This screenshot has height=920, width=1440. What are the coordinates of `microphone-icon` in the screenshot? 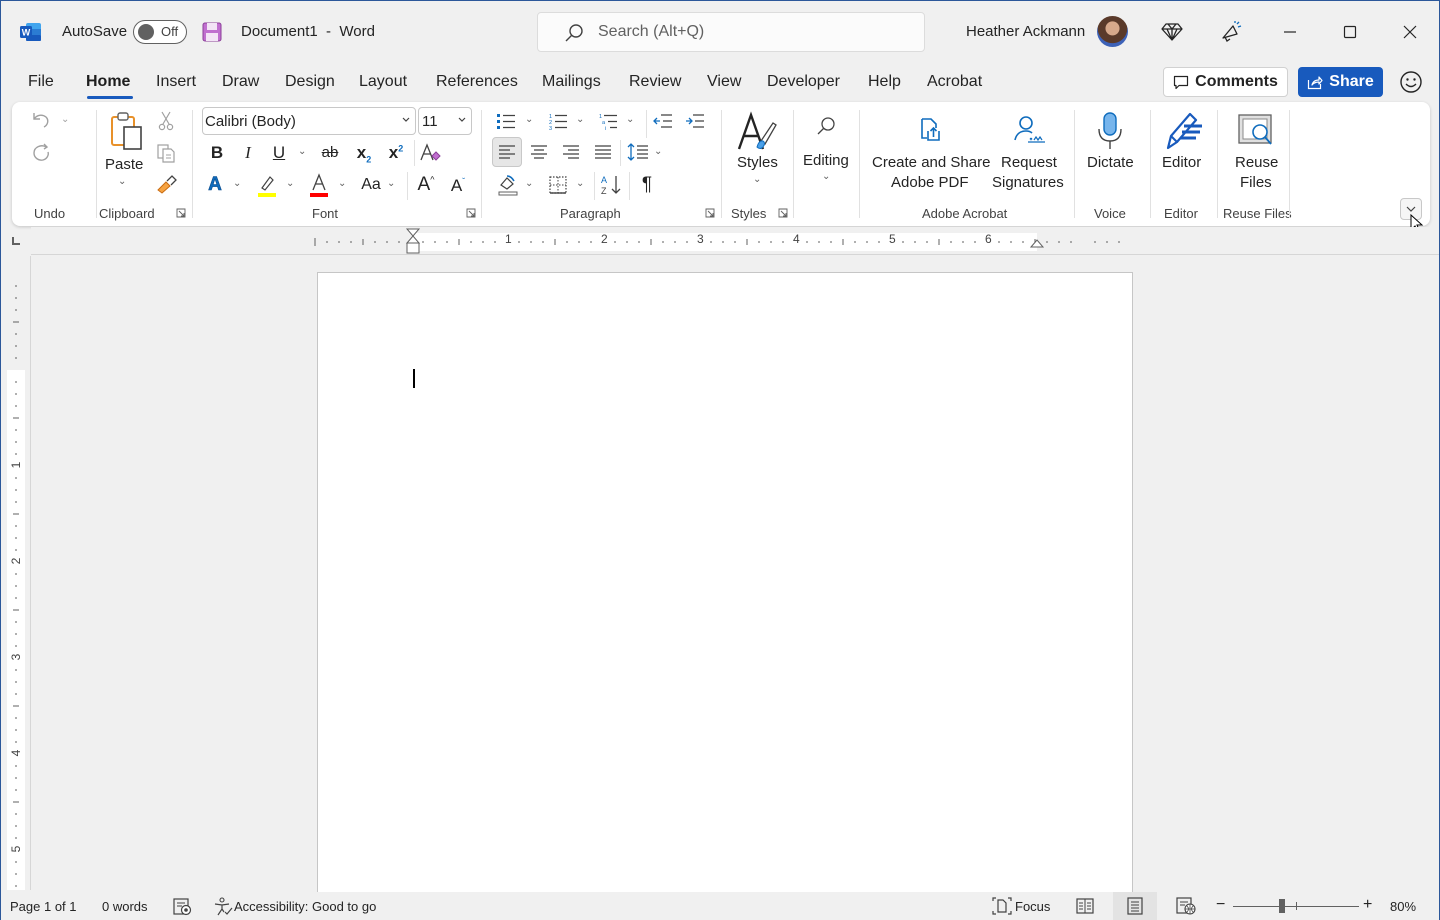 It's located at (1110, 131).